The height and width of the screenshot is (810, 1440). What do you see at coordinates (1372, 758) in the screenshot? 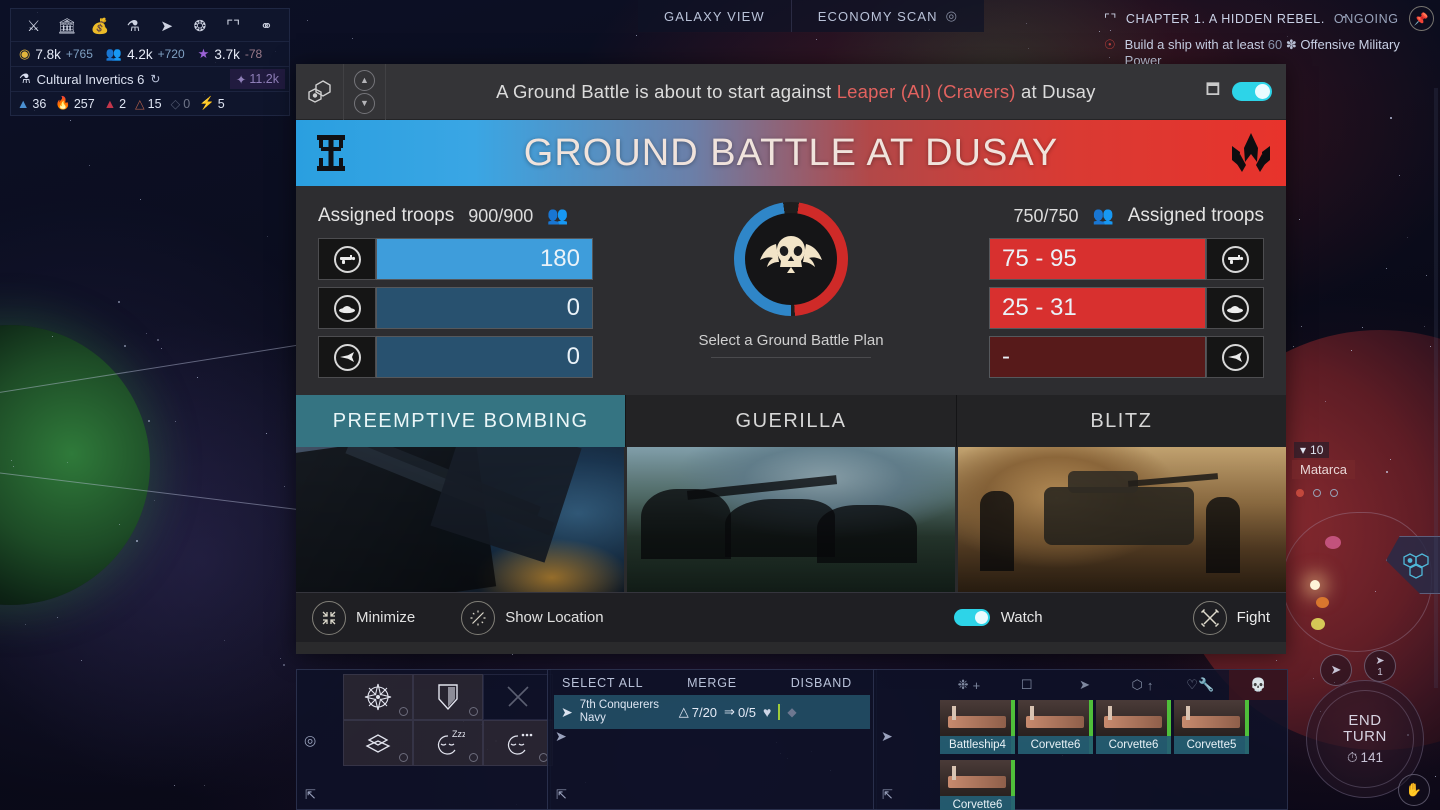
I see `turn-number: 141` at bounding box center [1372, 758].